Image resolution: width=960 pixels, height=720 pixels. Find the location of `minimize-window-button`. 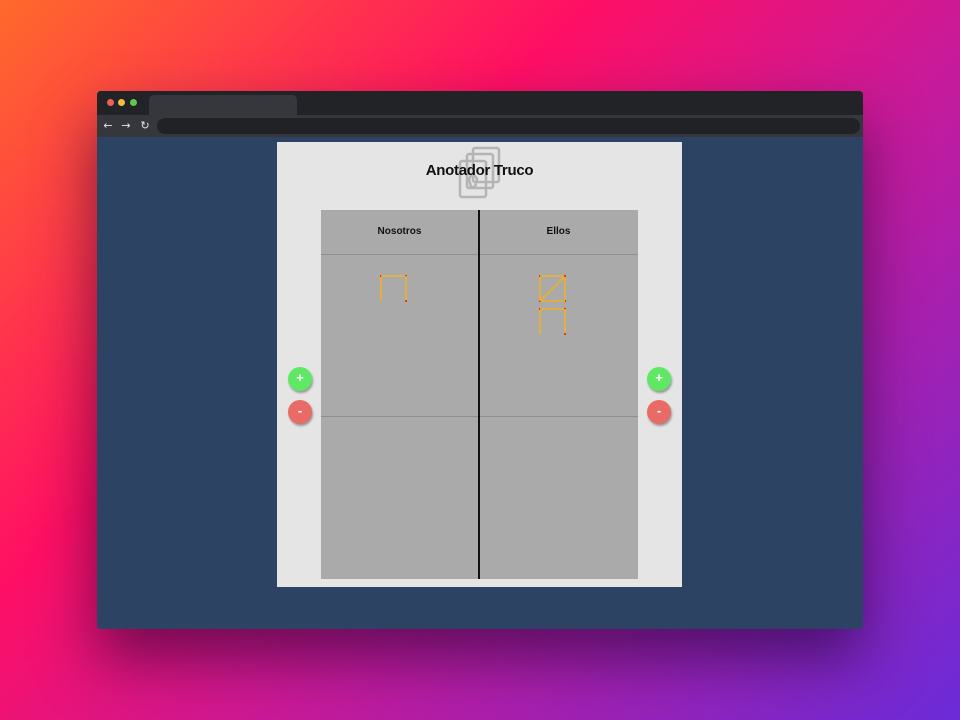

minimize-window-button is located at coordinates (121, 102).